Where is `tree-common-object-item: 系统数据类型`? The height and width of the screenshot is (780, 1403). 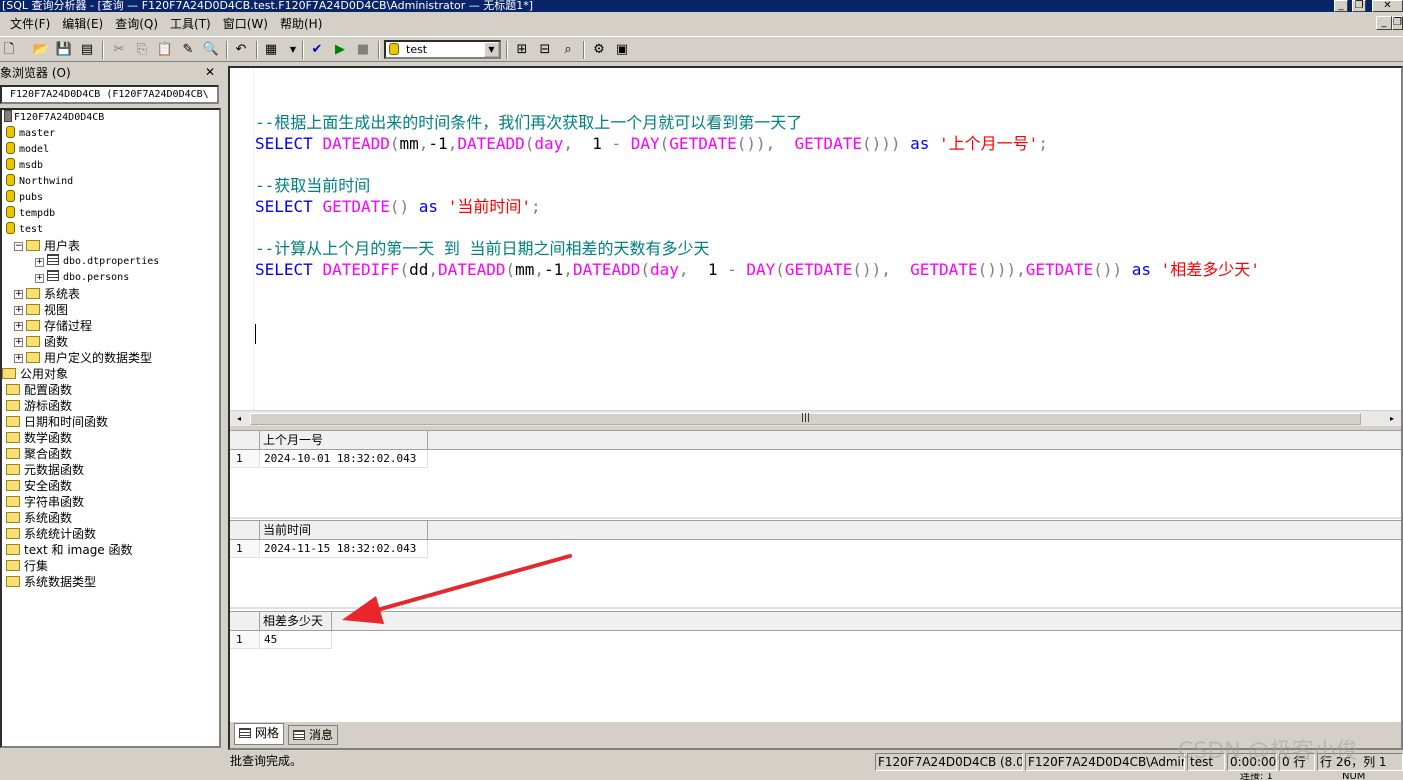
tree-common-object-item: 系统数据类型 is located at coordinates (51, 582).